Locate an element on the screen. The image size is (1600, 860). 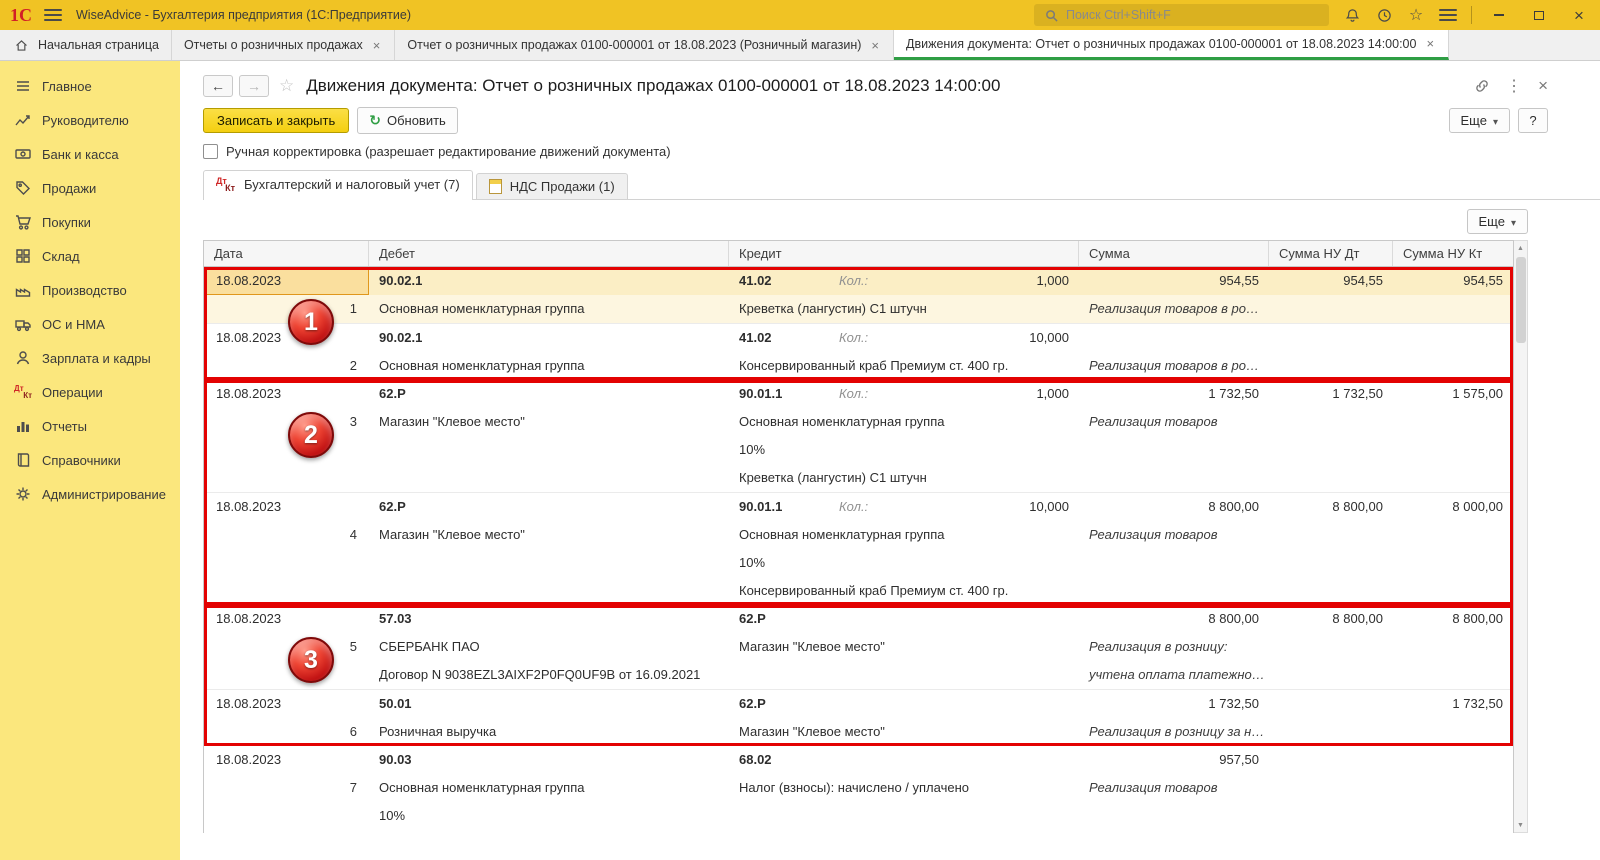
tab-retail-reports-list: Отчеты о розничных продажах is located at coordinates (283, 45).